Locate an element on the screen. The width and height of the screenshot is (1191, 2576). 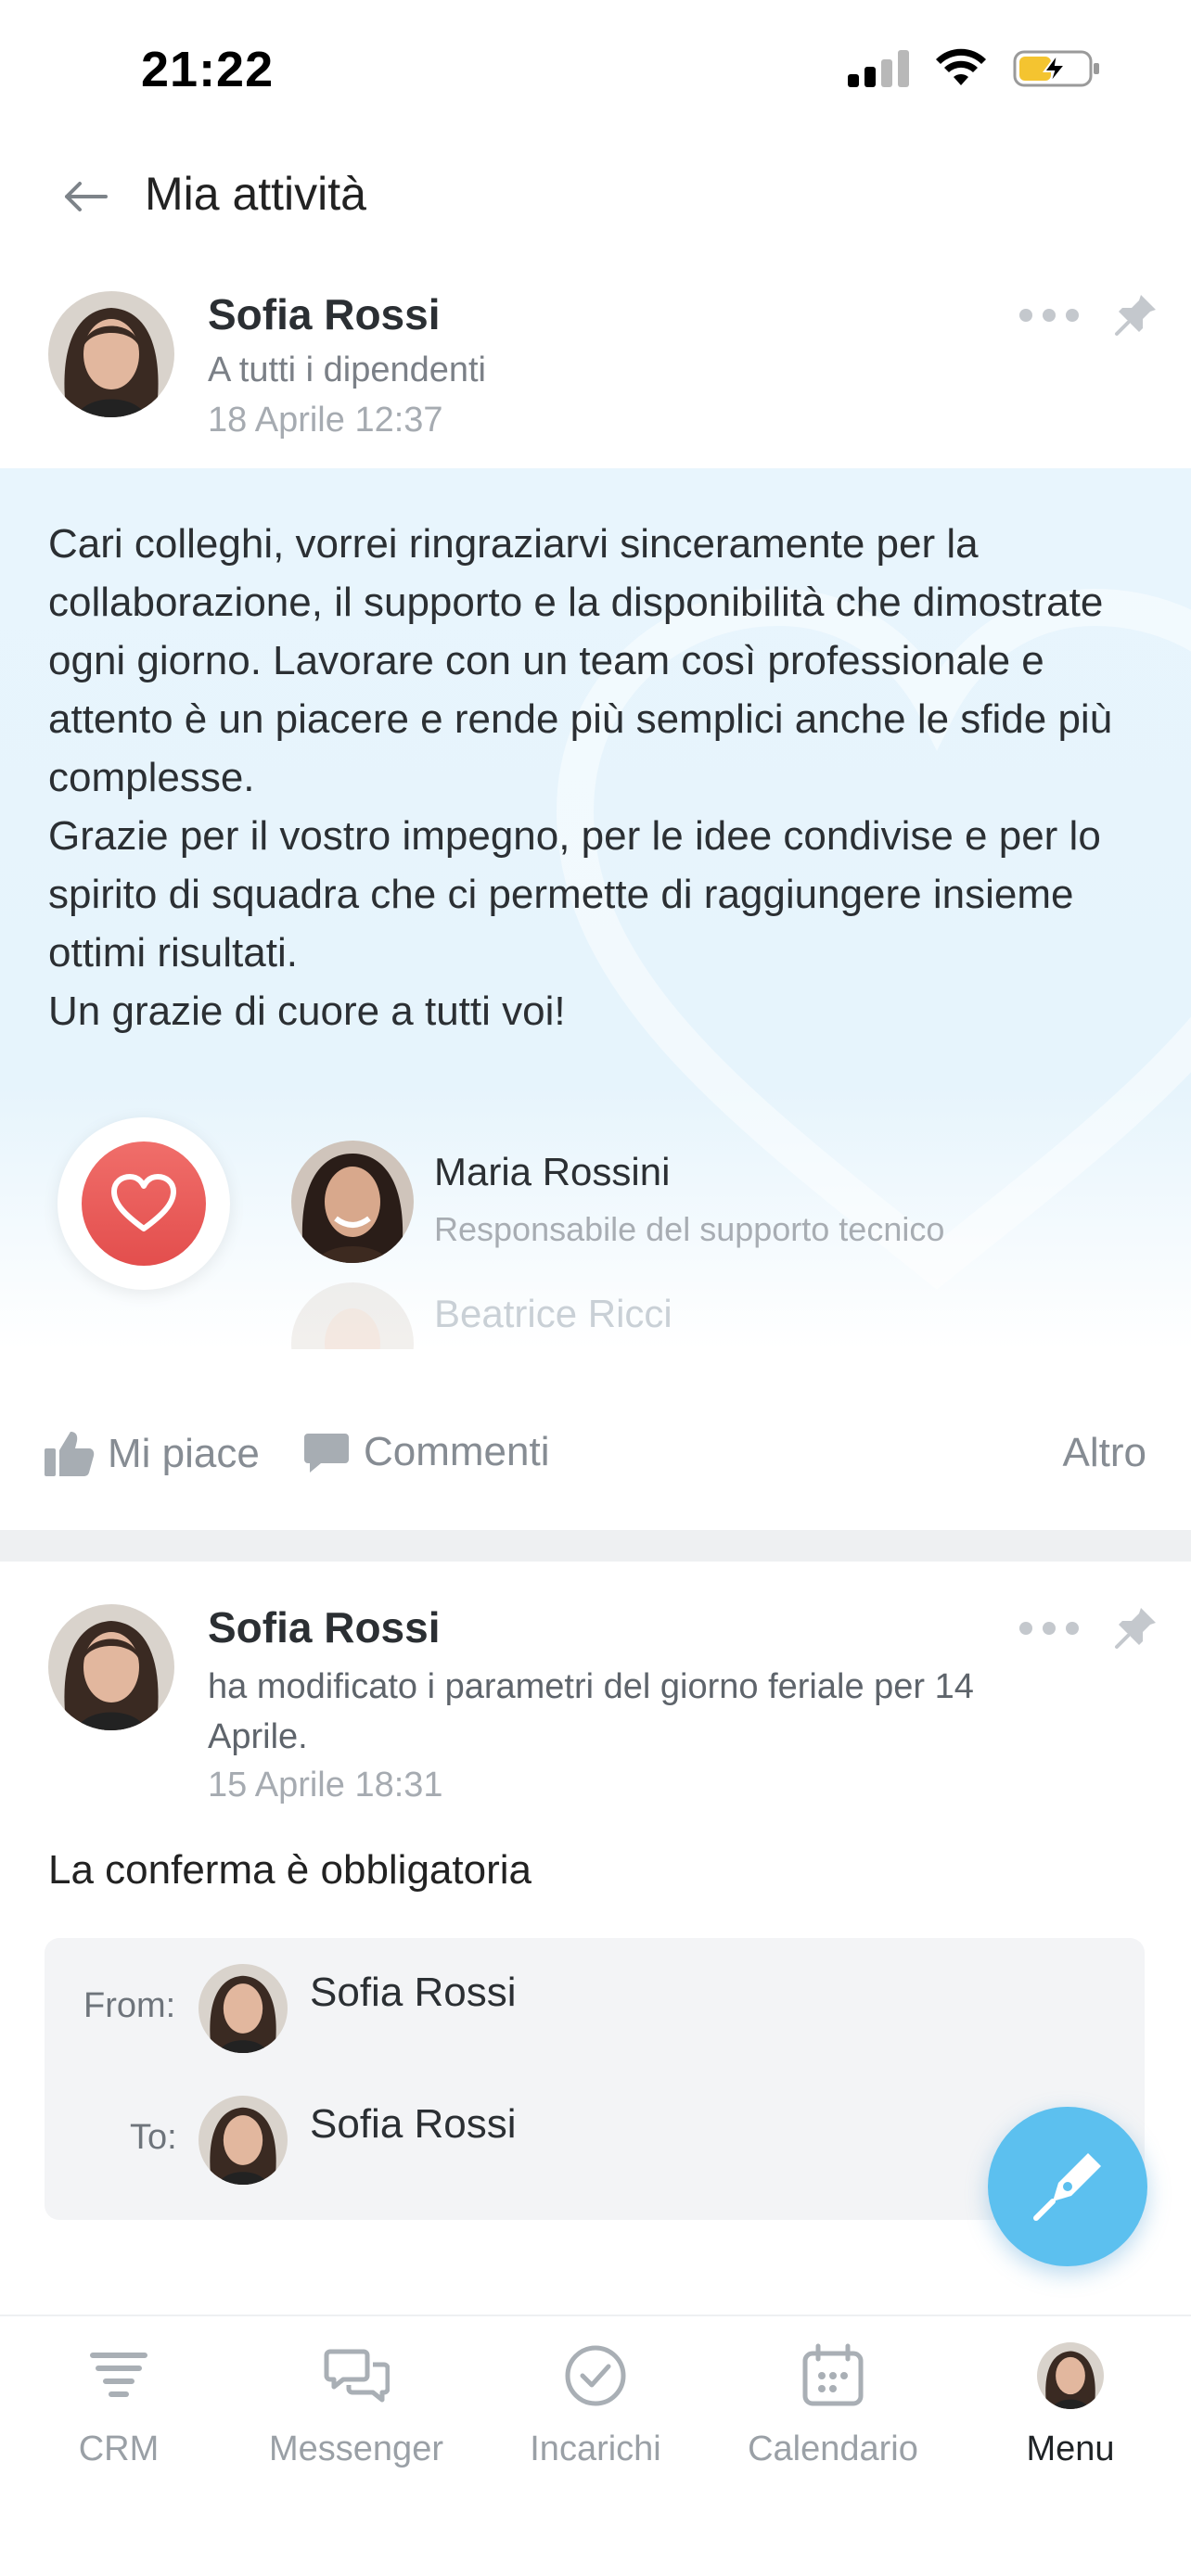
recipient-role: Responsabile del supporto tecnico is located at coordinates (689, 1229).